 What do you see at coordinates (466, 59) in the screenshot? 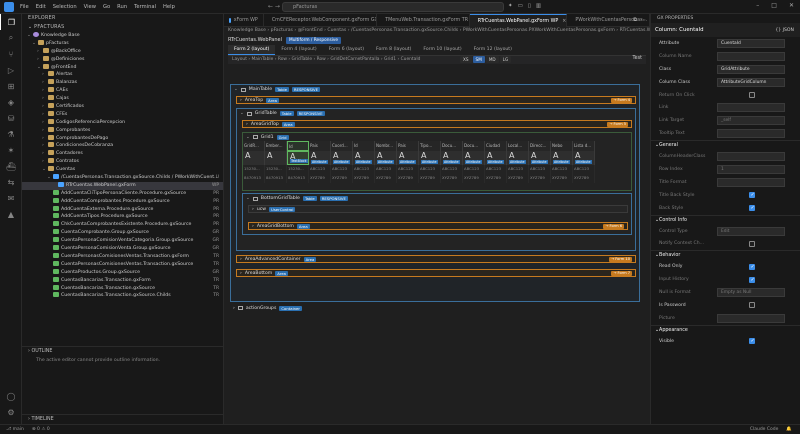
I see `breakpoint-xs: XS` at bounding box center [466, 59].